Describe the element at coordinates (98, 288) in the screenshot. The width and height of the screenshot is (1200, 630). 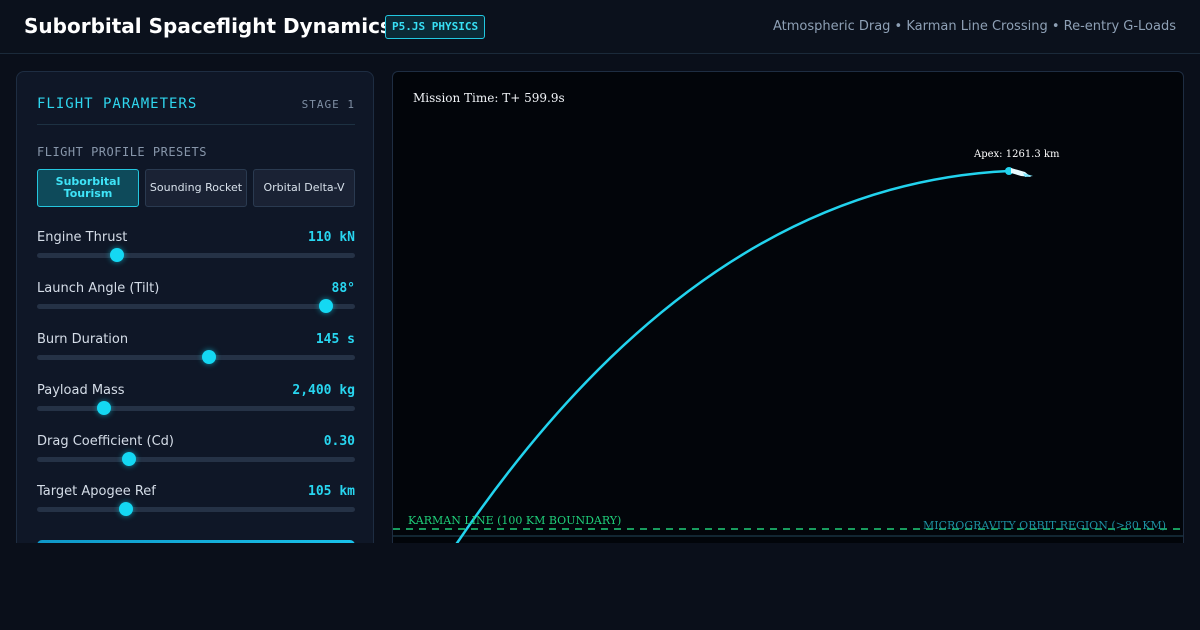
I see `param-label: Launch Angle (Tilt)` at that location.